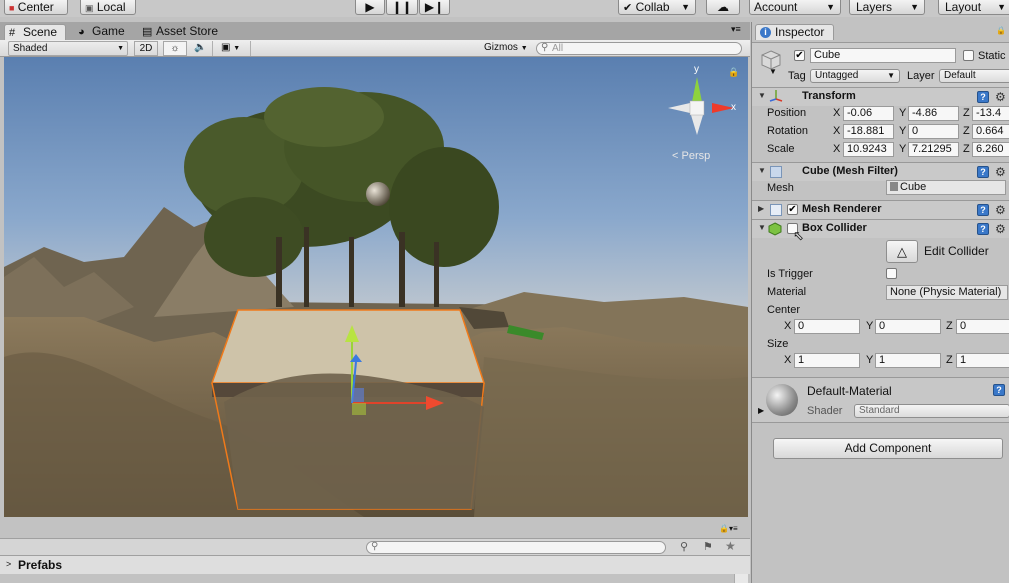  What do you see at coordinates (784, 310) in the screenshot?
I see `center-label: Center` at bounding box center [784, 310].